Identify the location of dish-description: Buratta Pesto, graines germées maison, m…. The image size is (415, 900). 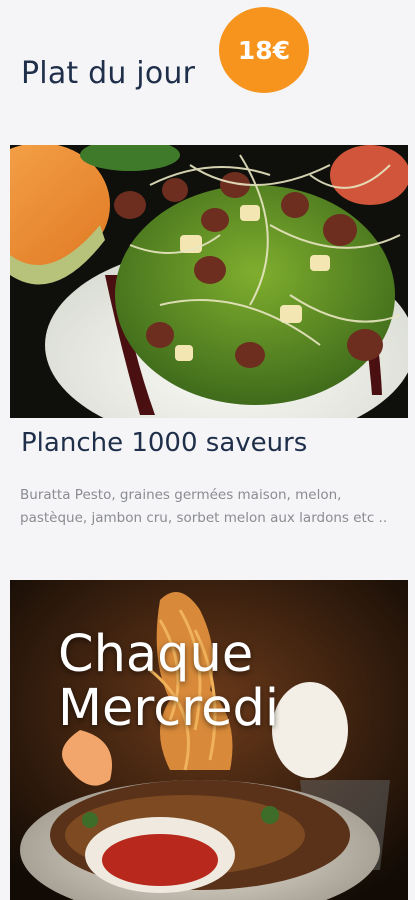
(204, 506).